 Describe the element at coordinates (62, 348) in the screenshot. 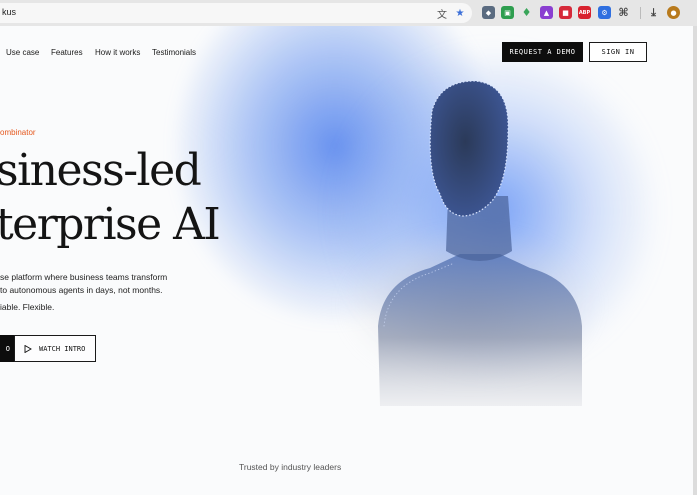

I see `watch-intro-label: WATCH INTRO` at that location.